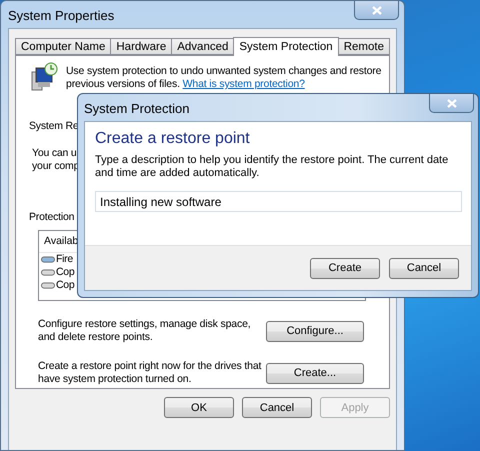 The height and width of the screenshot is (451, 480). What do you see at coordinates (150, 373) in the screenshot?
I see `action-text: Create a restore point right now for the drives that have system protection turned on.` at bounding box center [150, 373].